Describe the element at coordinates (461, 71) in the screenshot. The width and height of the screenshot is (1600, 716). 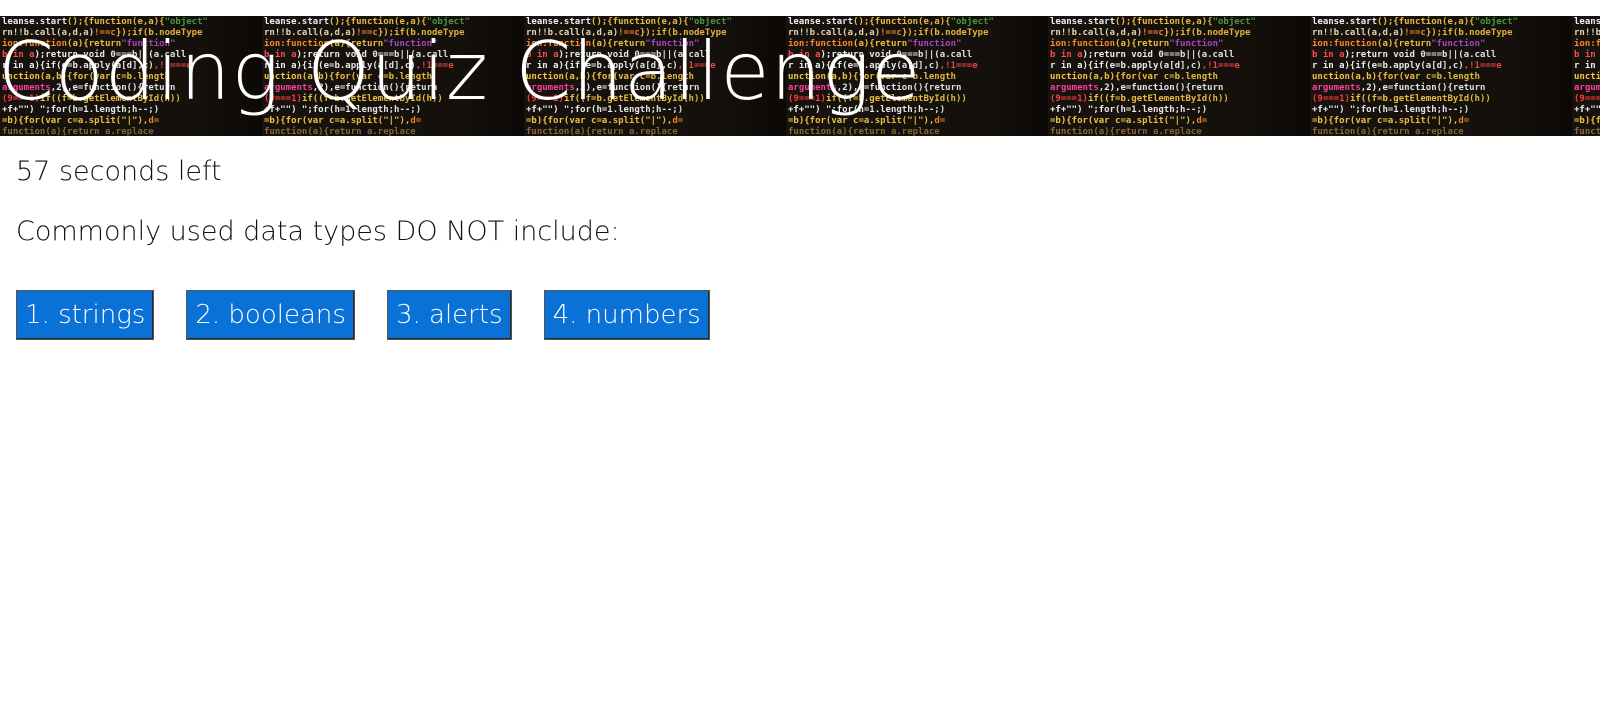
I see `page-title: Coding Quiz Challenge` at that location.